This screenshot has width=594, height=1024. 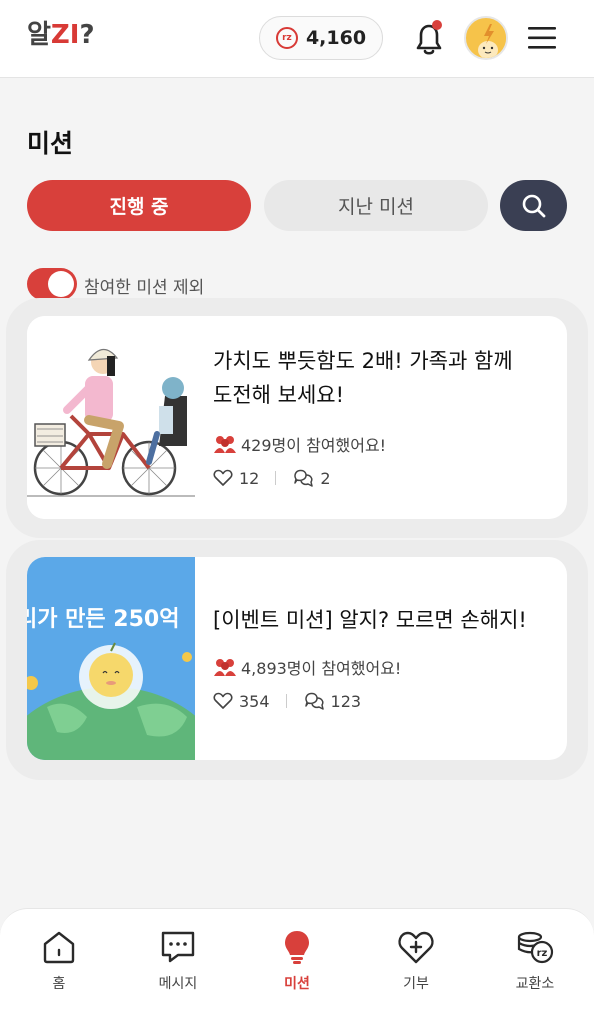 I want to click on app-header: 알ZI? rz 4,160, so click(x=297, y=39).